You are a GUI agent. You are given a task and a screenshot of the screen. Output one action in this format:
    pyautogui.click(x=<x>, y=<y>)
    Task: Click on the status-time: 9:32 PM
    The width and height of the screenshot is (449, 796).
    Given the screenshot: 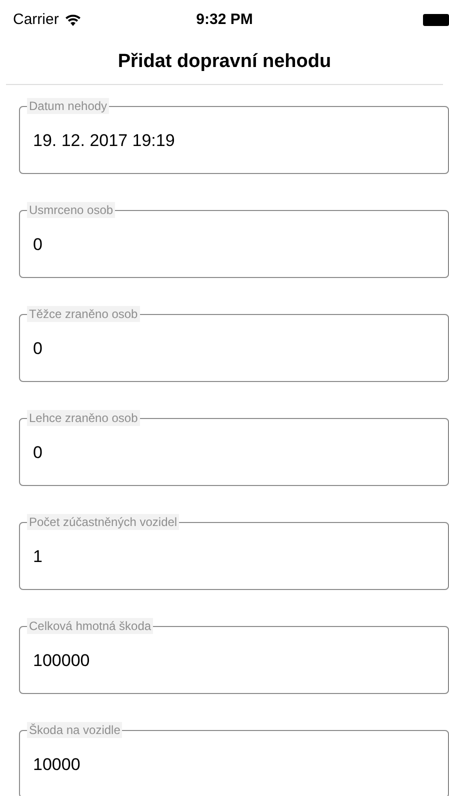 What is the action you would take?
    pyautogui.click(x=224, y=20)
    